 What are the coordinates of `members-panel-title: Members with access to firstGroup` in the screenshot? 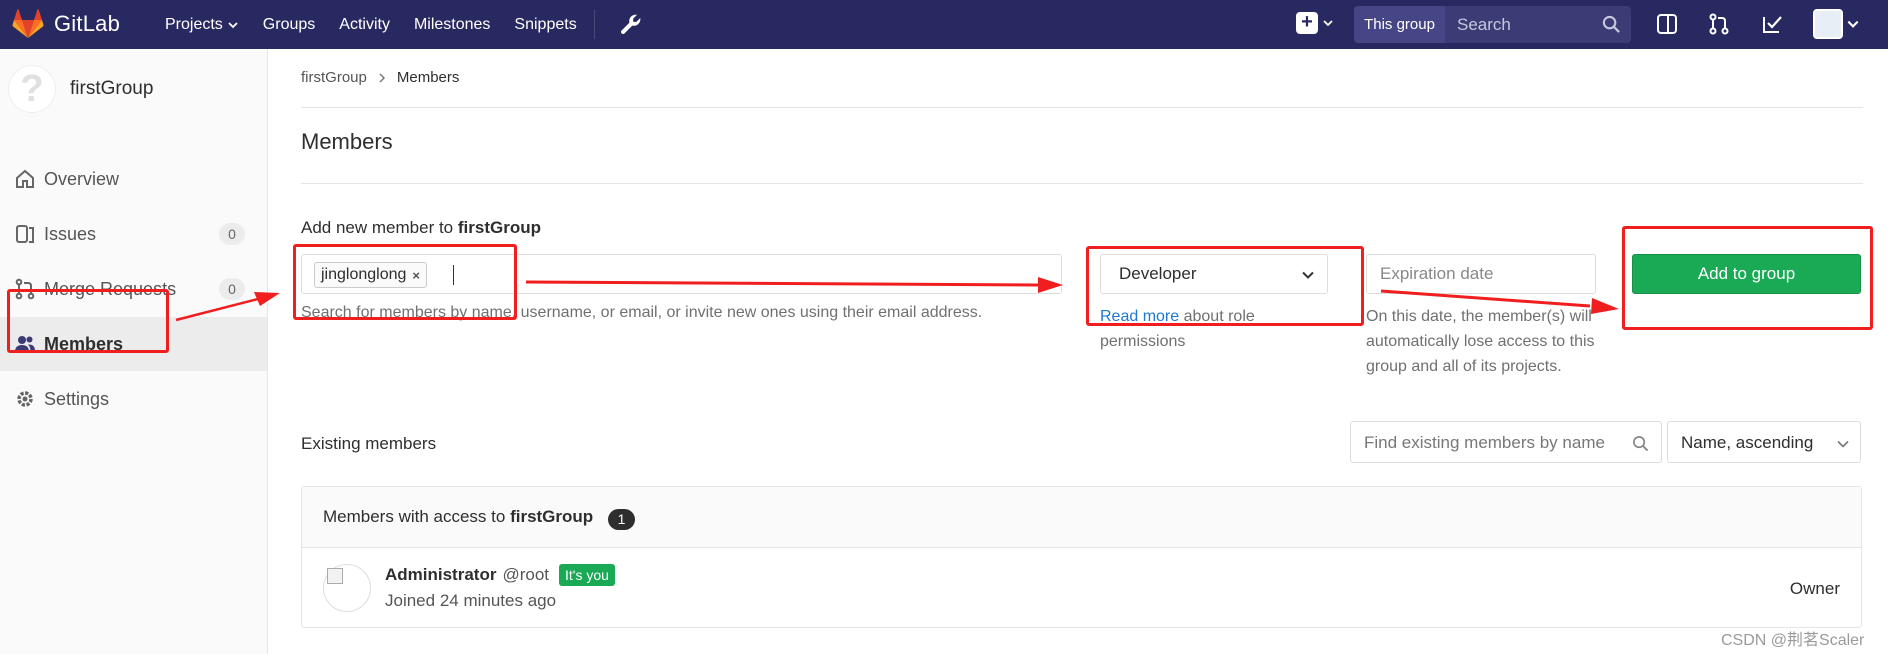 It's located at (458, 517).